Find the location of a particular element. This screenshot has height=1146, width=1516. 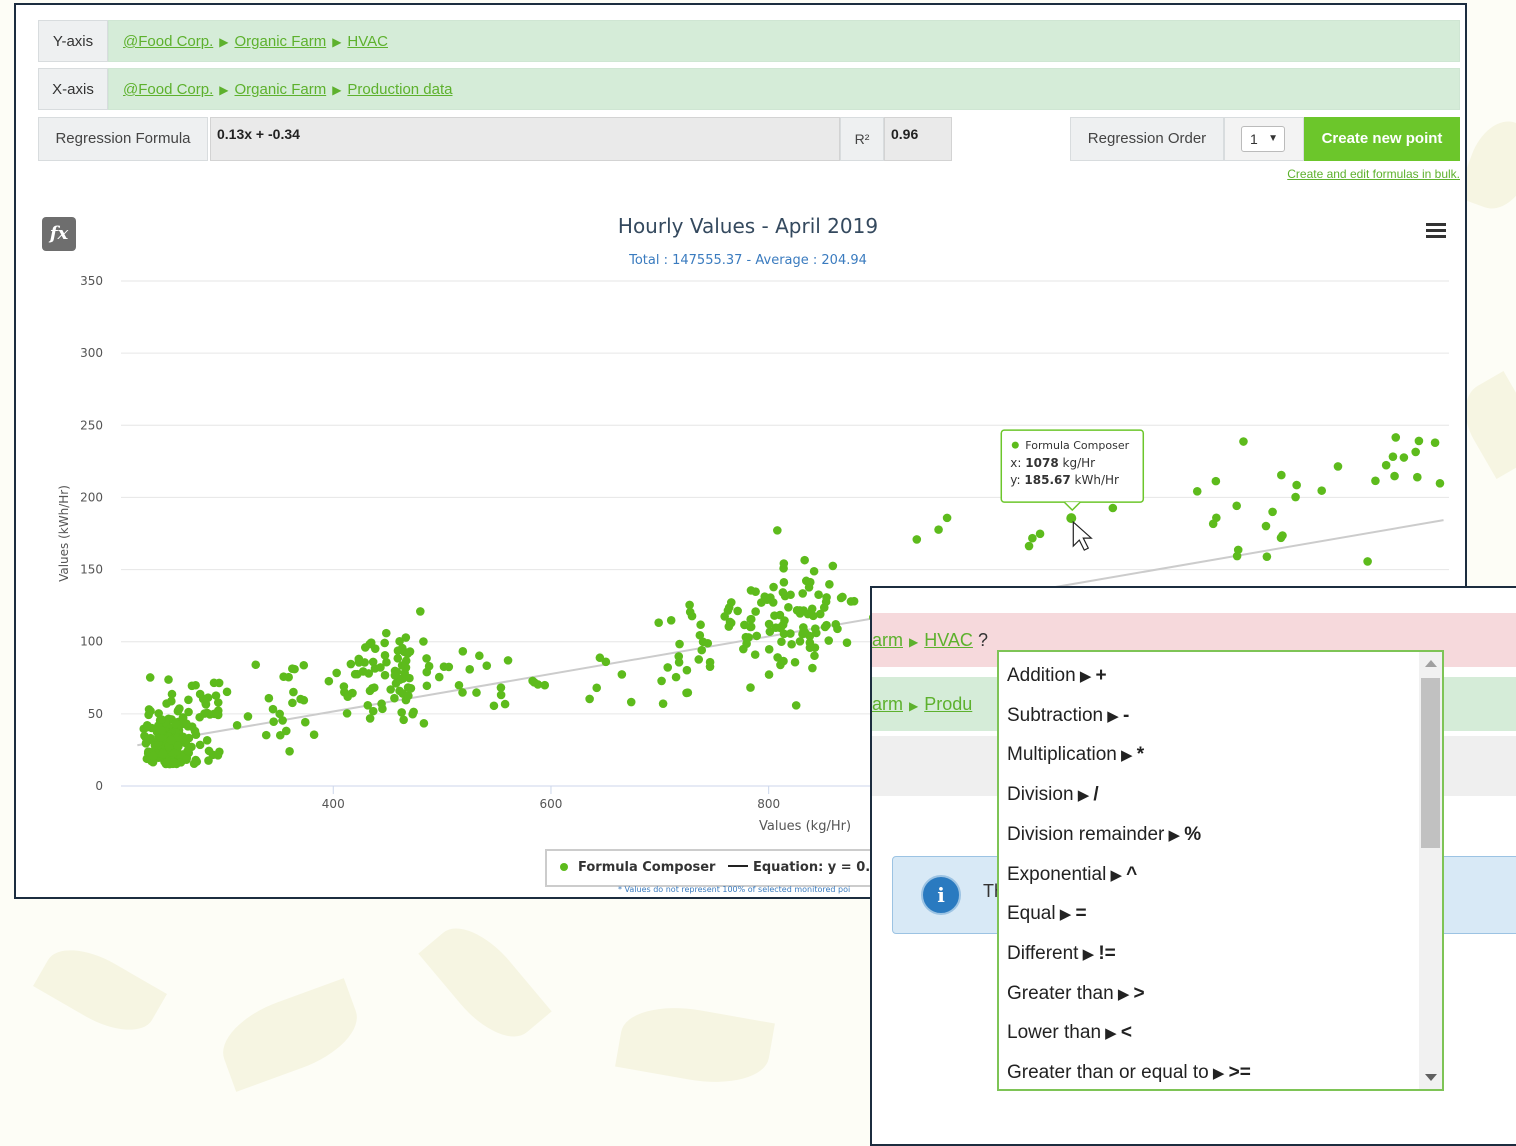

tooltip-y-value: 185.67 is located at coordinates (1047, 480).